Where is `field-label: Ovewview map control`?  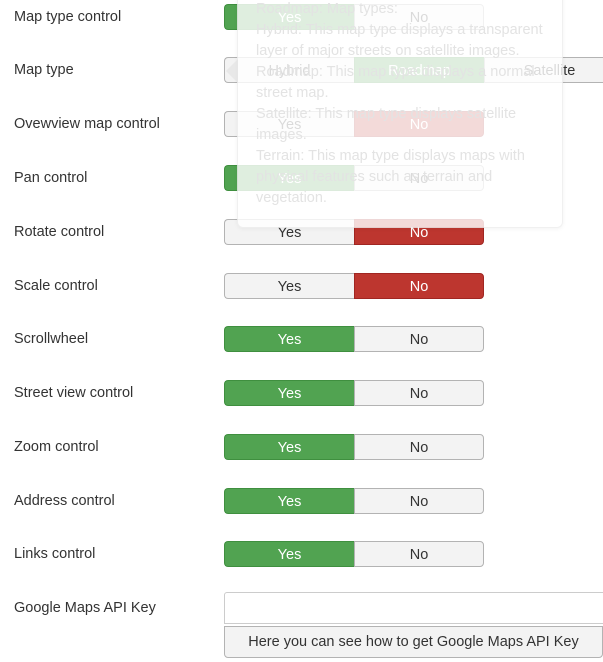 field-label: Ovewview map control is located at coordinates (87, 124).